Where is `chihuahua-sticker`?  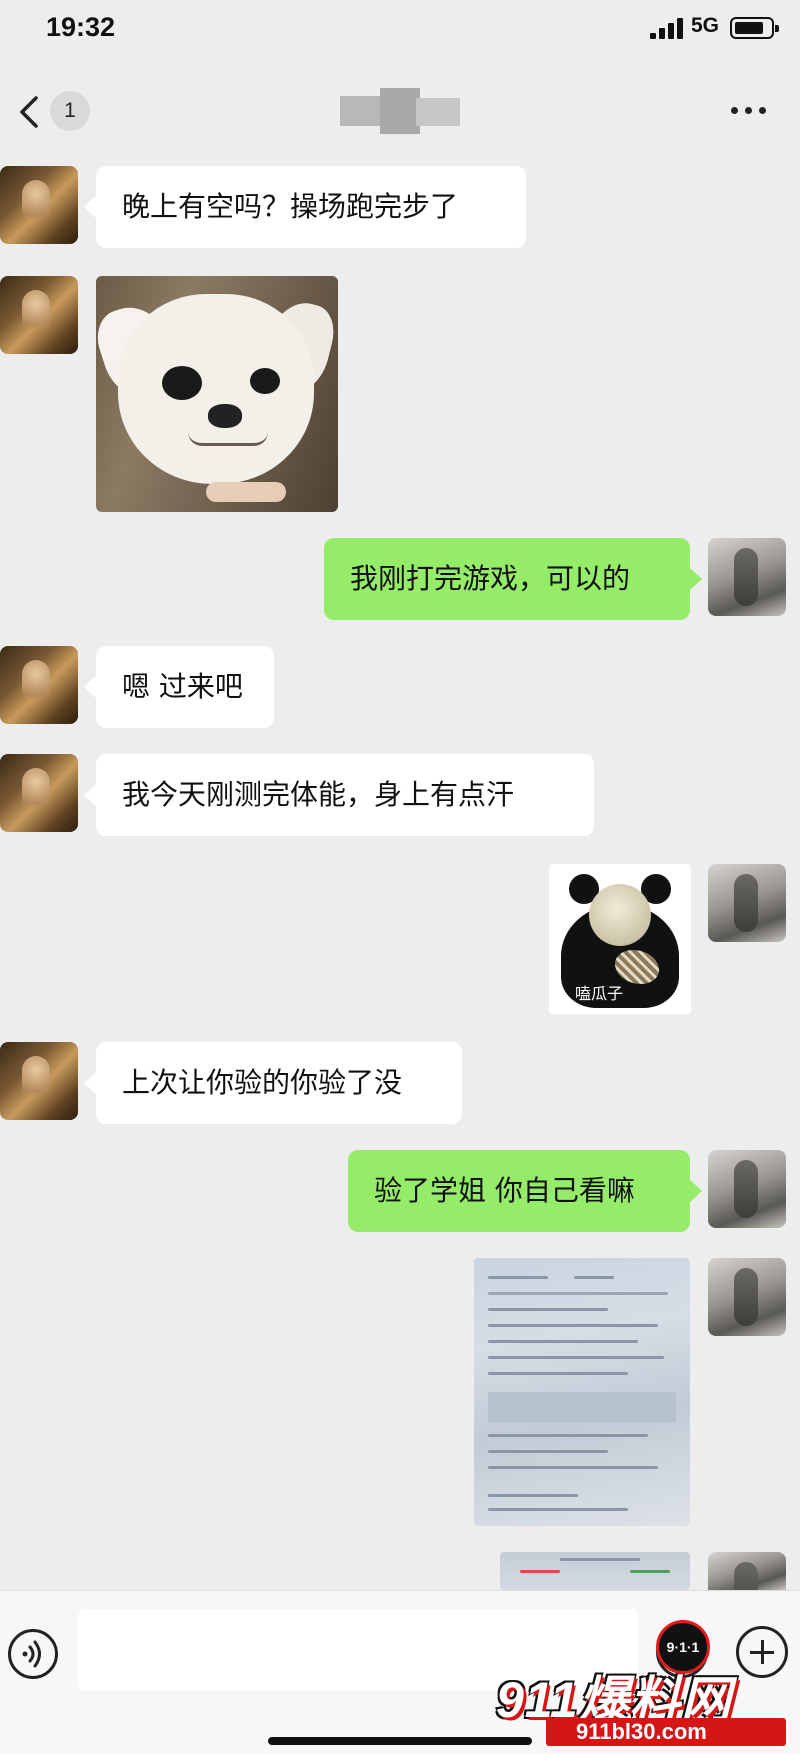 chihuahua-sticker is located at coordinates (217, 394).